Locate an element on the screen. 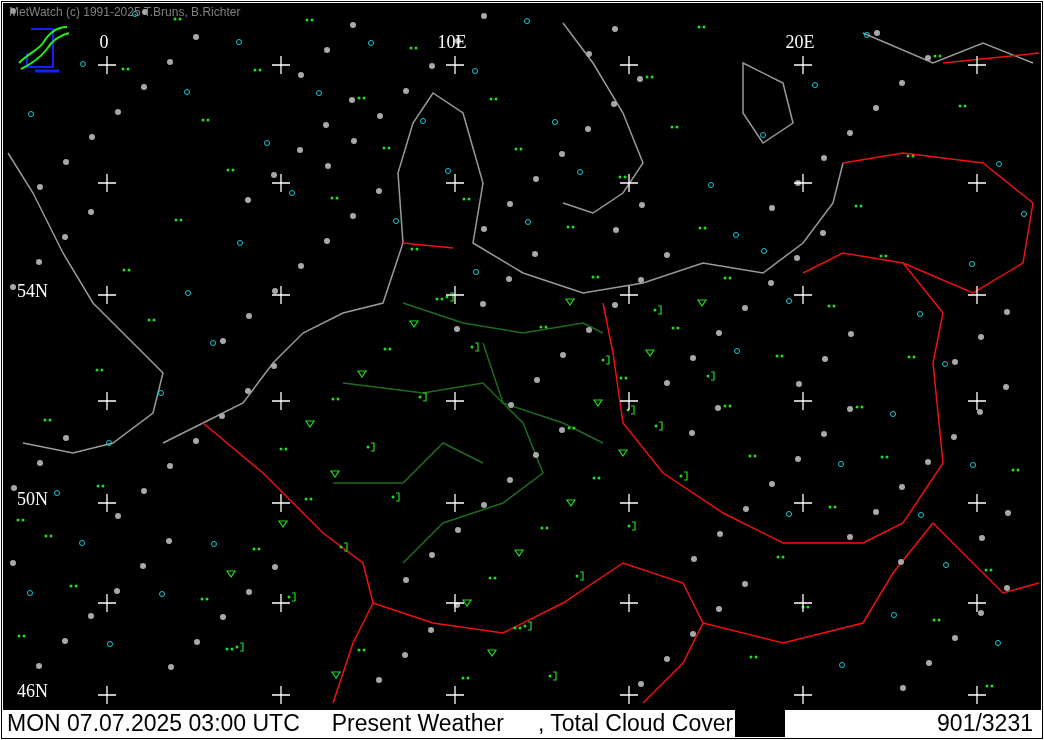  latitude-label: 54N is located at coordinates (32, 291).